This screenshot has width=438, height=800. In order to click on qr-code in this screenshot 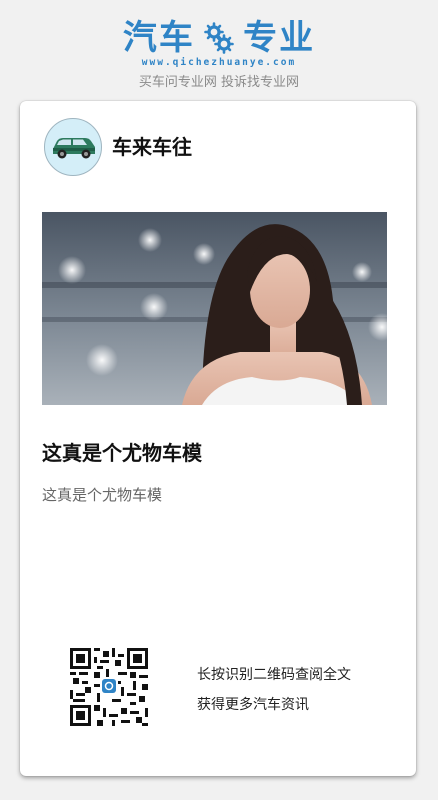, I will do `click(109, 687)`.